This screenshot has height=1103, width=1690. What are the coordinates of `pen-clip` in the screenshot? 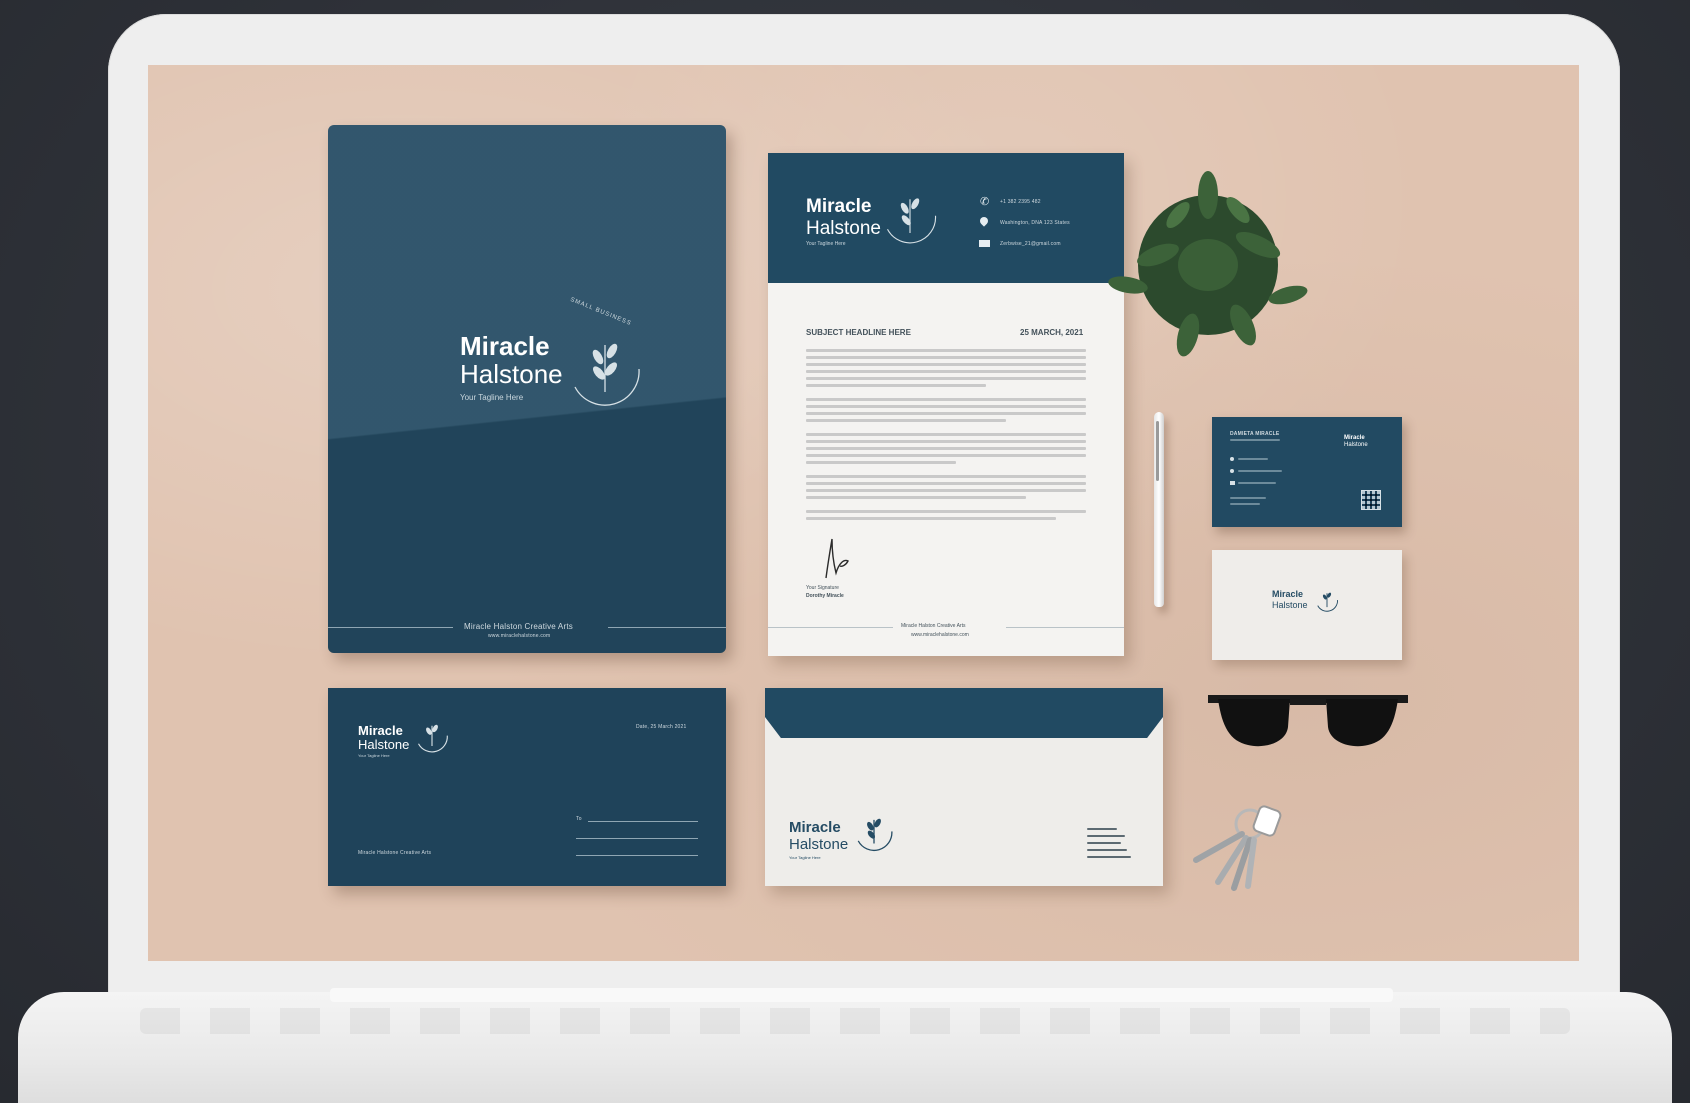 It's located at (1157, 451).